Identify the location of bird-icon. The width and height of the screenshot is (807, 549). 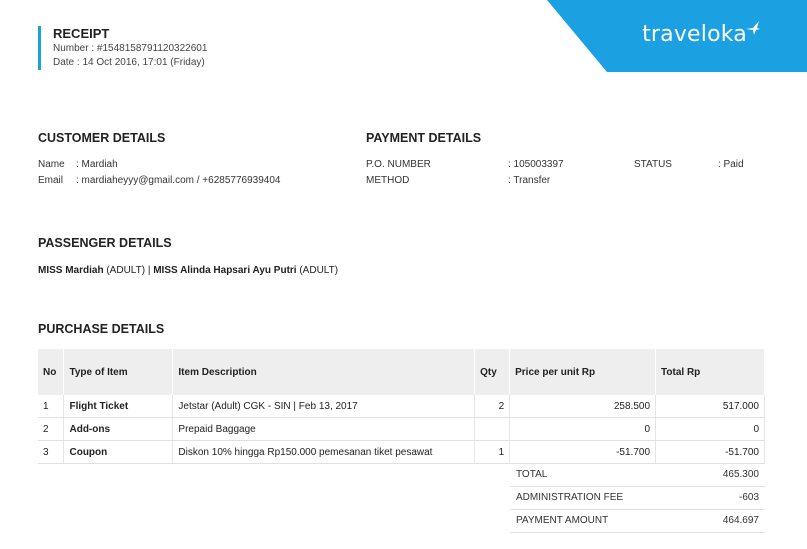
(753, 30).